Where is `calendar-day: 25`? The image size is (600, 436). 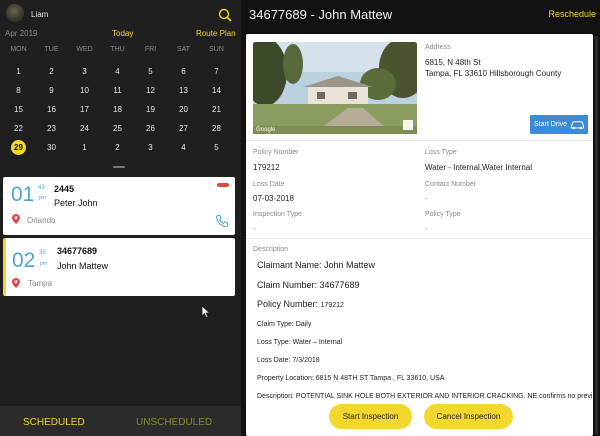
calendar-day: 25 is located at coordinates (117, 129).